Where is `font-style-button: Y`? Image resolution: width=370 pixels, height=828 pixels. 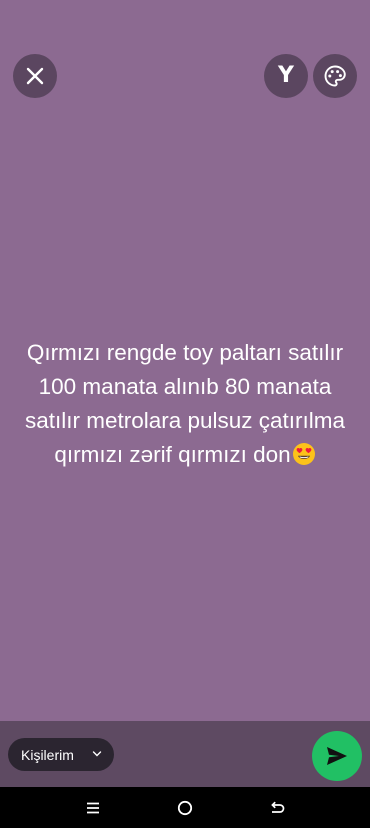 font-style-button: Y is located at coordinates (286, 76).